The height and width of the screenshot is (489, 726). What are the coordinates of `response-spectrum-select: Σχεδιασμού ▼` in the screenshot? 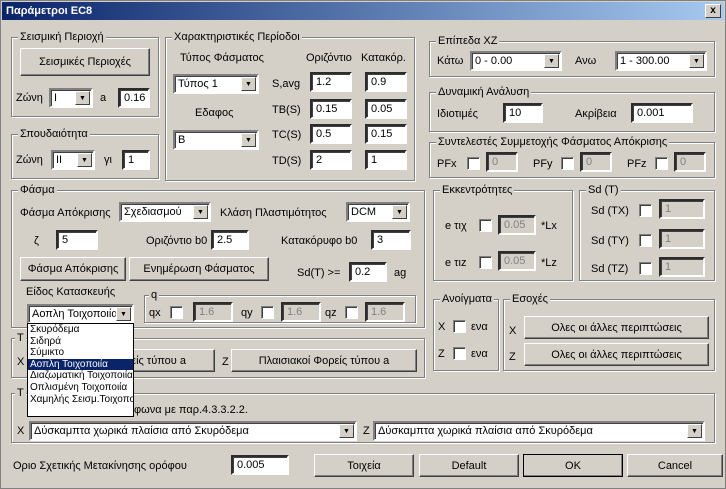 It's located at (165, 212).